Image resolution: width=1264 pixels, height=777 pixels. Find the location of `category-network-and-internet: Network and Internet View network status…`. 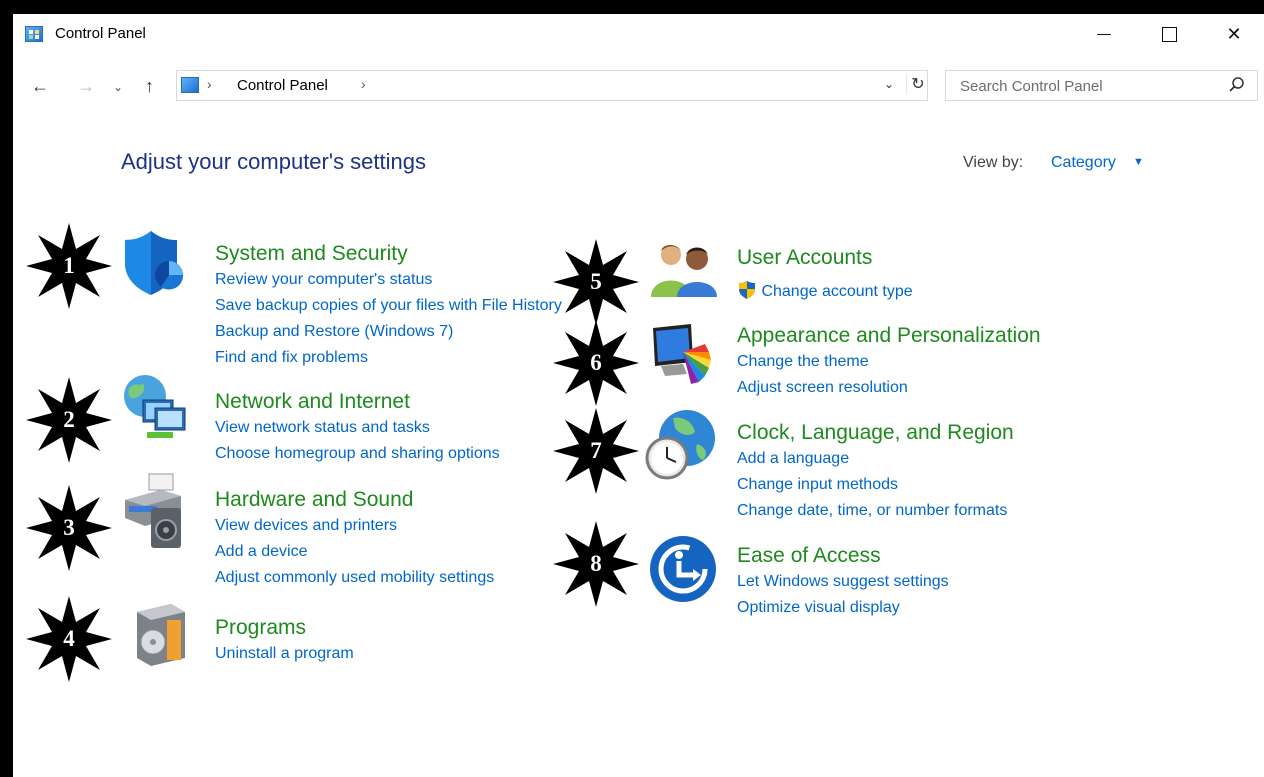

category-network-and-internet: Network and Internet View network status… is located at coordinates (357, 428).